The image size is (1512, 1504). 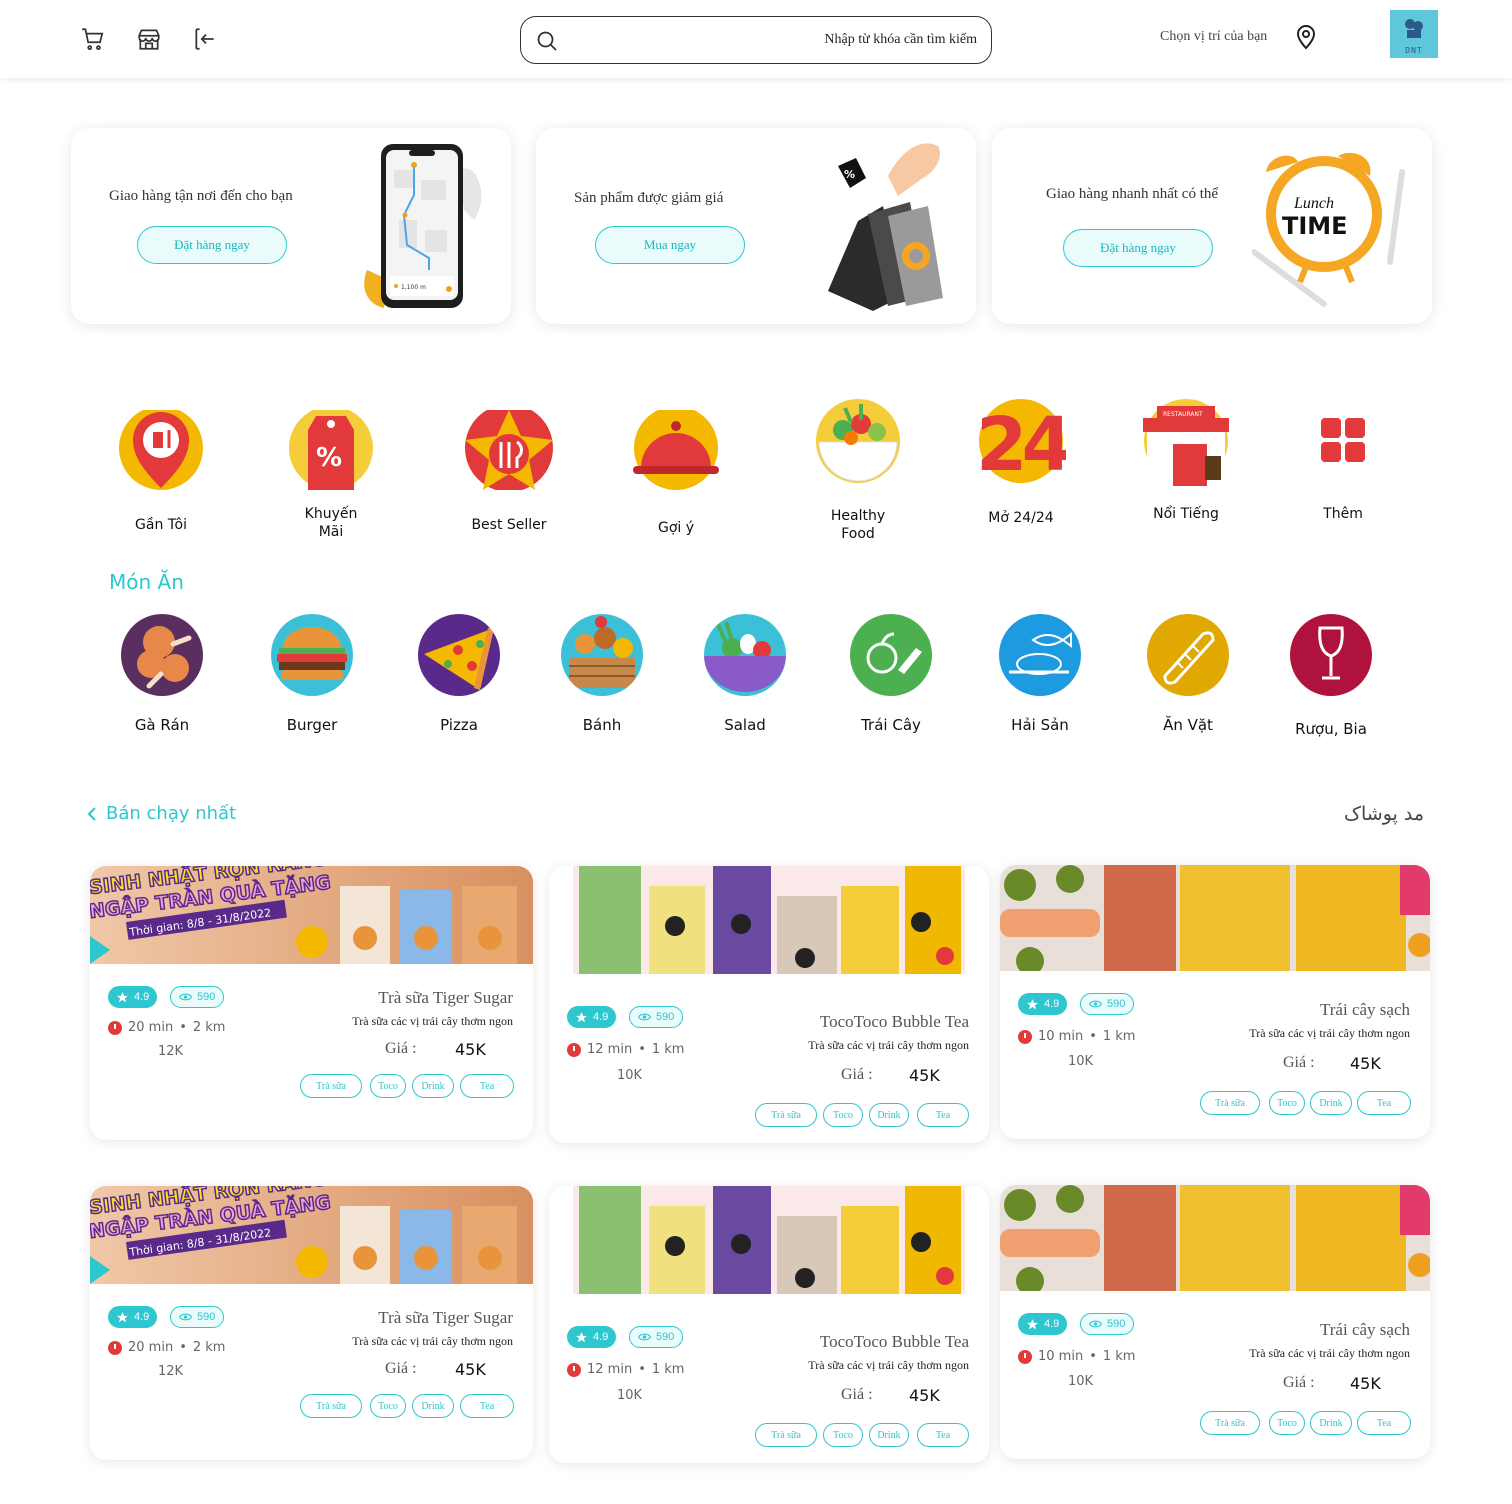 What do you see at coordinates (676, 528) in the screenshot?
I see `category-label: Gợi ý` at bounding box center [676, 528].